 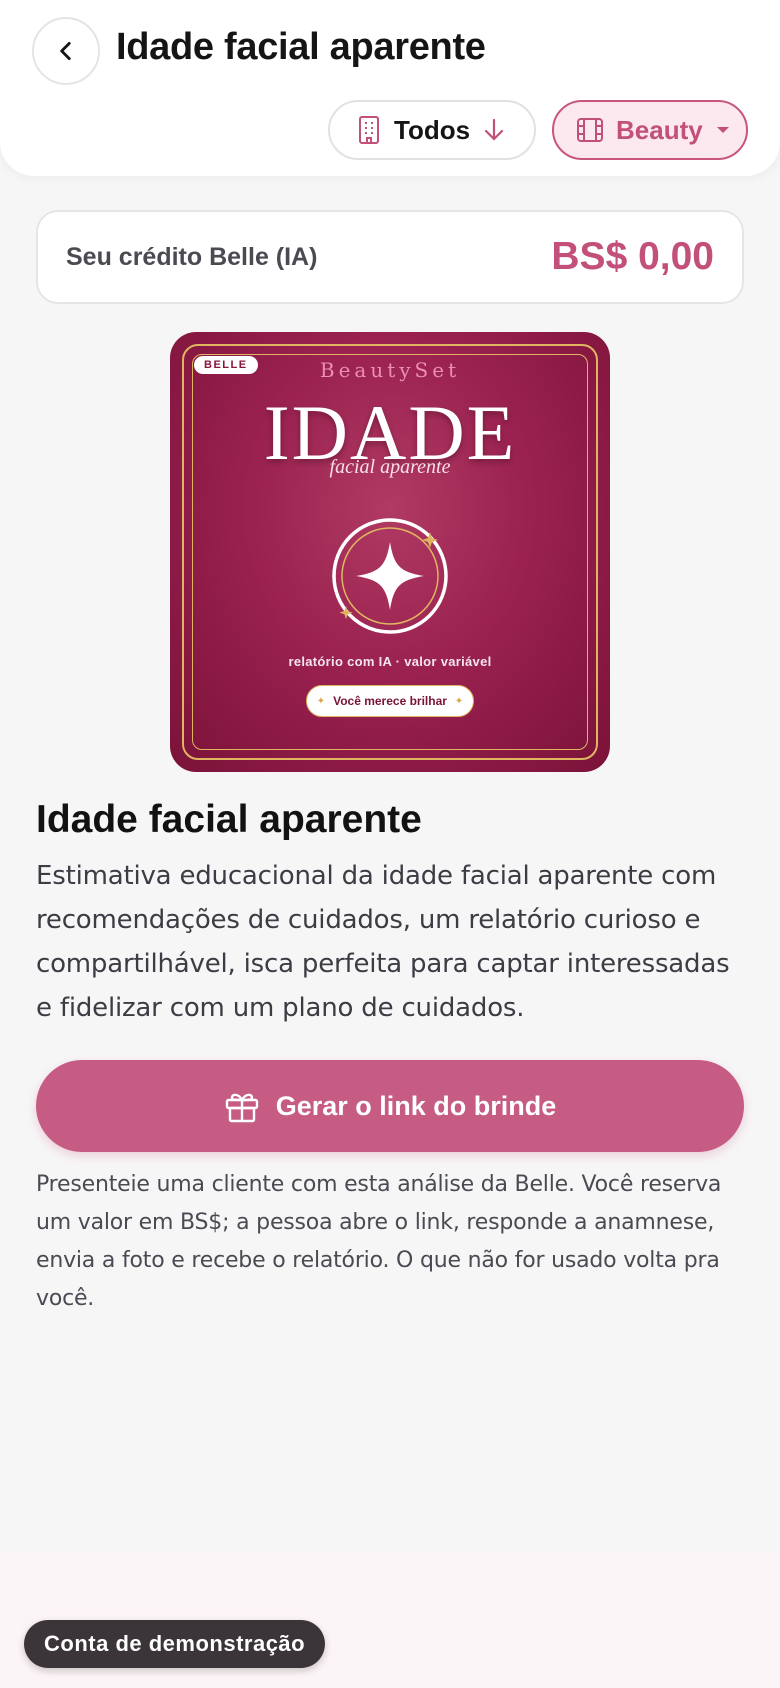 I want to click on beauty-label: Beauty, so click(x=659, y=129).